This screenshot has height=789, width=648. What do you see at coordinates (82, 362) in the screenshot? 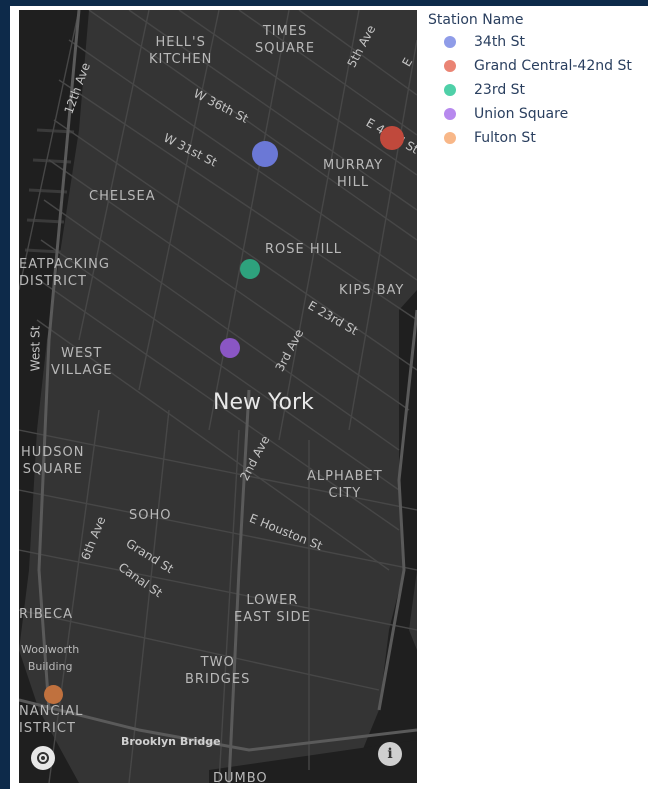
I see `label-west-village: WEST VILLAGE` at bounding box center [82, 362].